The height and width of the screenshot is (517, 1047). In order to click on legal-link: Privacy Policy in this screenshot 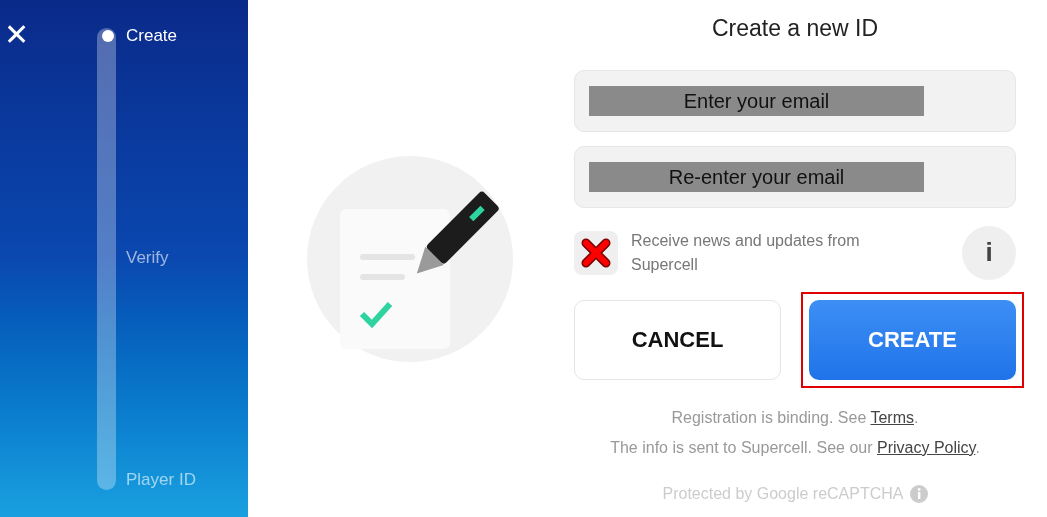, I will do `click(926, 447)`.